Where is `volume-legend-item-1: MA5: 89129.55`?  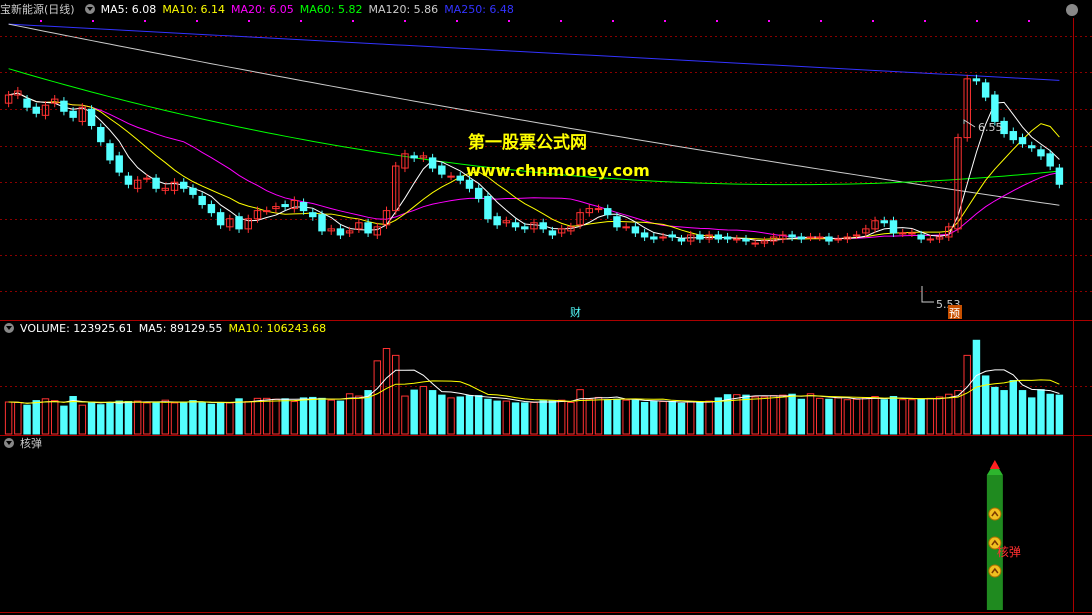
volume-legend-item-1: MA5: 89129.55 is located at coordinates (180, 328).